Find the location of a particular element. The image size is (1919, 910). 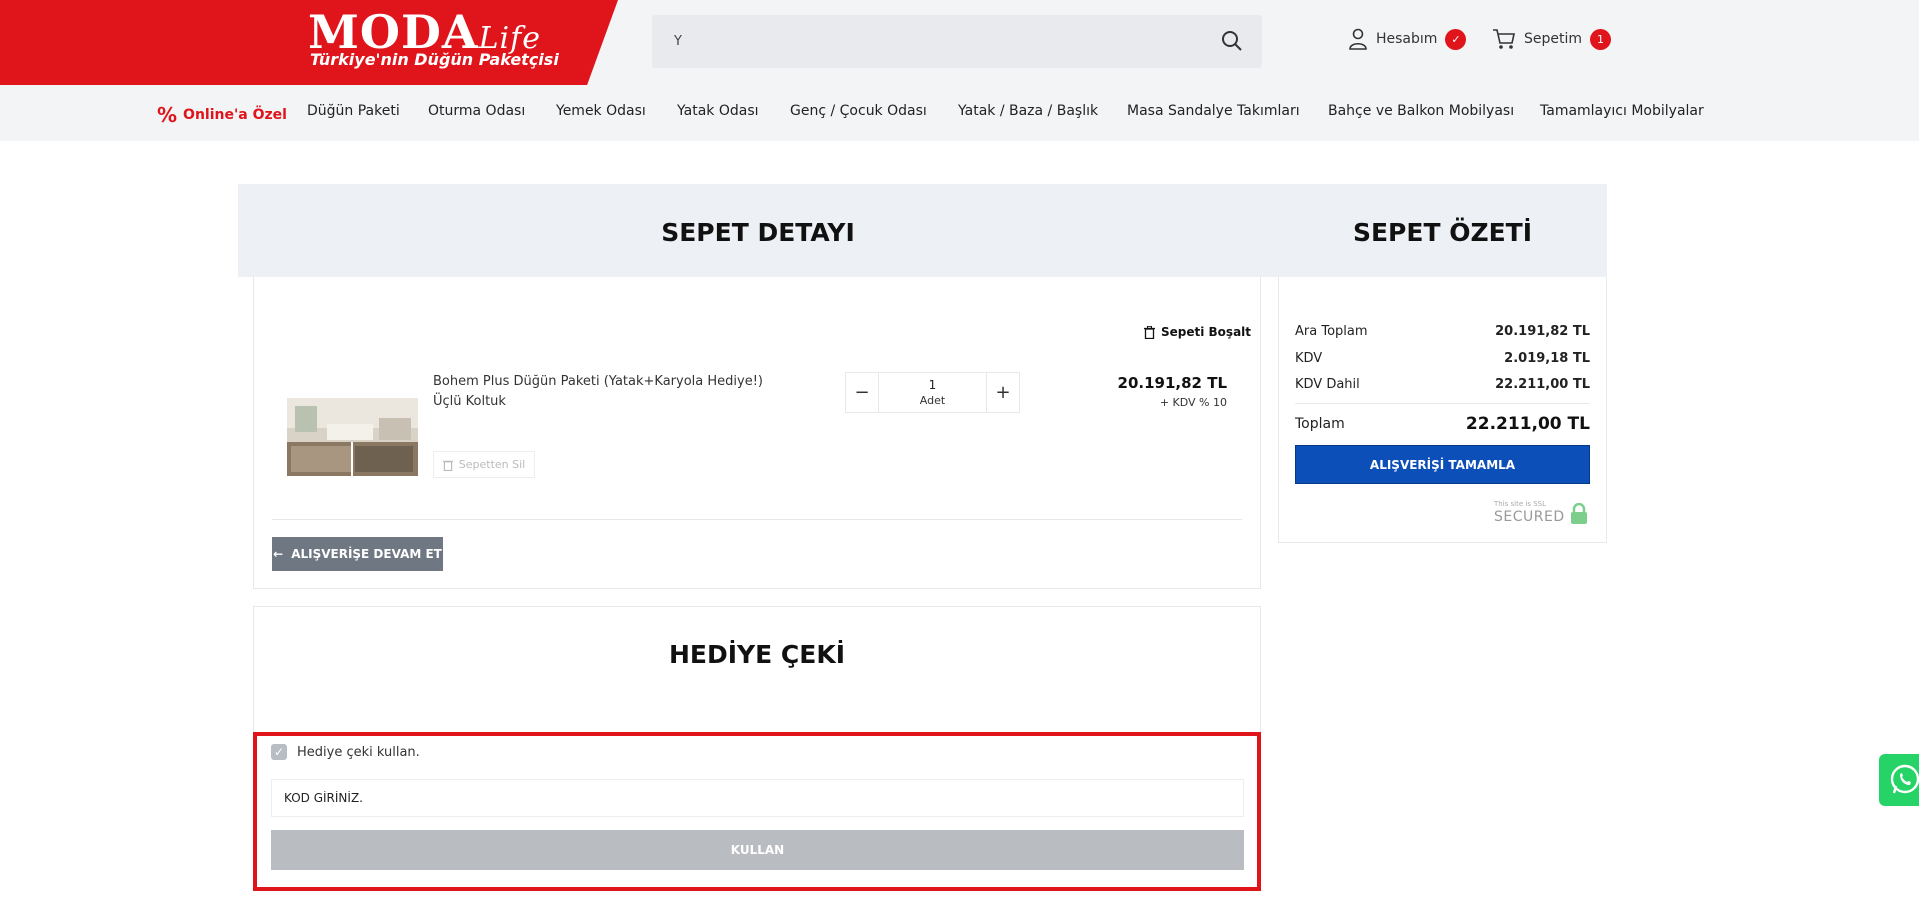

cart-detail-header: SEPET DETAYI is located at coordinates (758, 230).